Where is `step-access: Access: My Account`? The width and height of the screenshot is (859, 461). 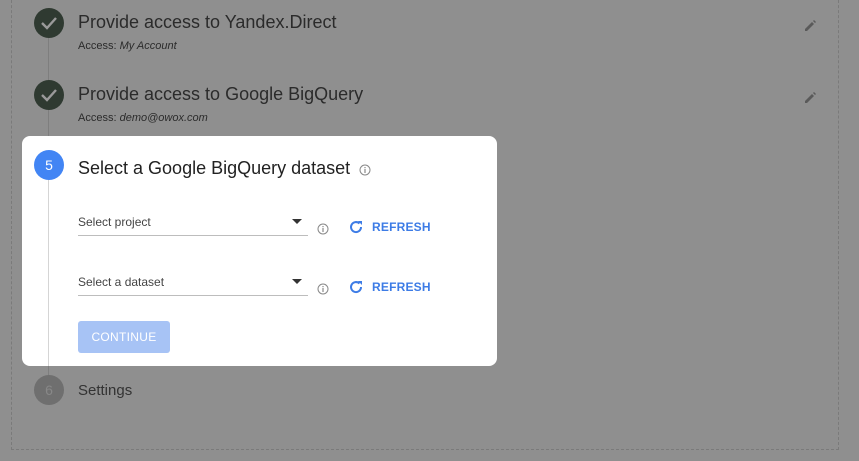 step-access: Access: My Account is located at coordinates (127, 46).